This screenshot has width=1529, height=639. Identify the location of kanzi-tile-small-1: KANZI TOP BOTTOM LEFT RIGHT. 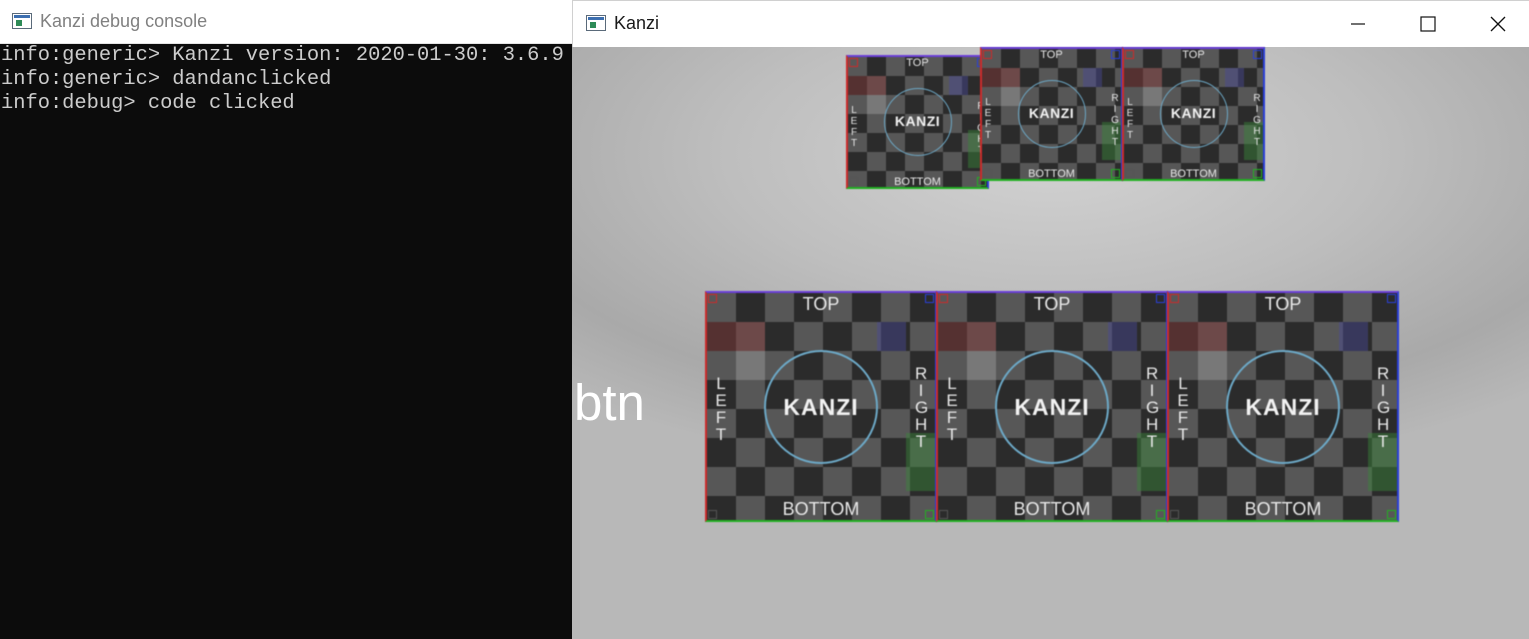
(1051, 114).